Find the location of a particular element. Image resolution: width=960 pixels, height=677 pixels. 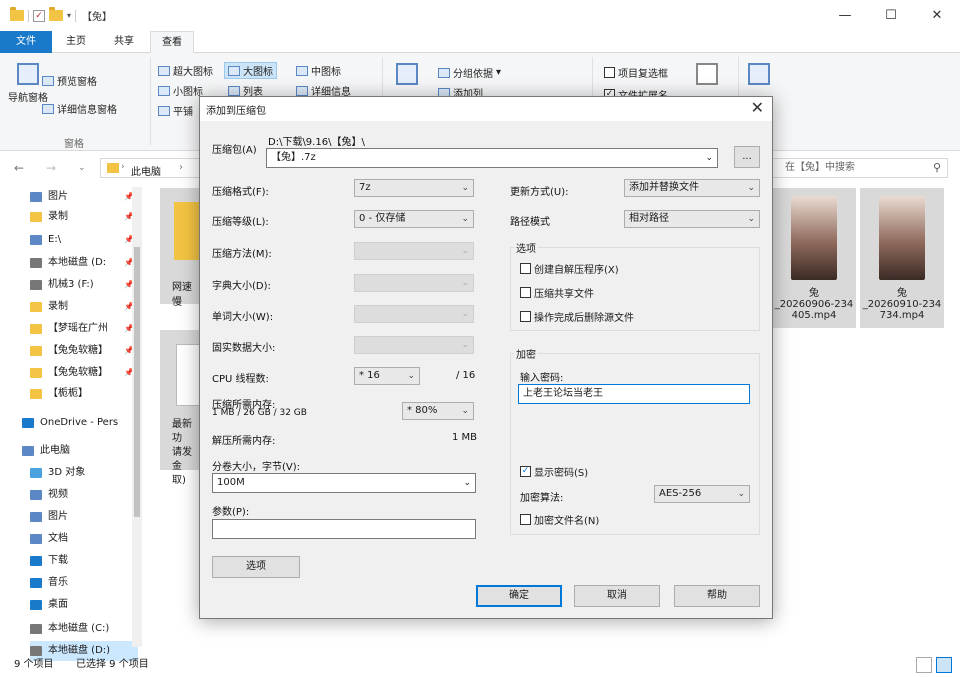

archive-path: D:\下载\9.16\【兔】\ is located at coordinates (316, 142).